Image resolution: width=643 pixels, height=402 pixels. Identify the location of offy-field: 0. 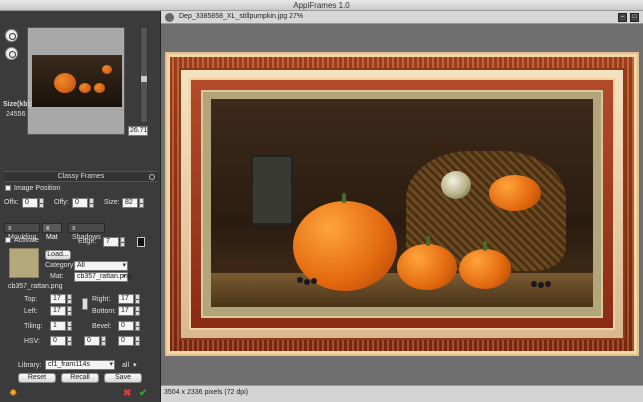
(80, 203).